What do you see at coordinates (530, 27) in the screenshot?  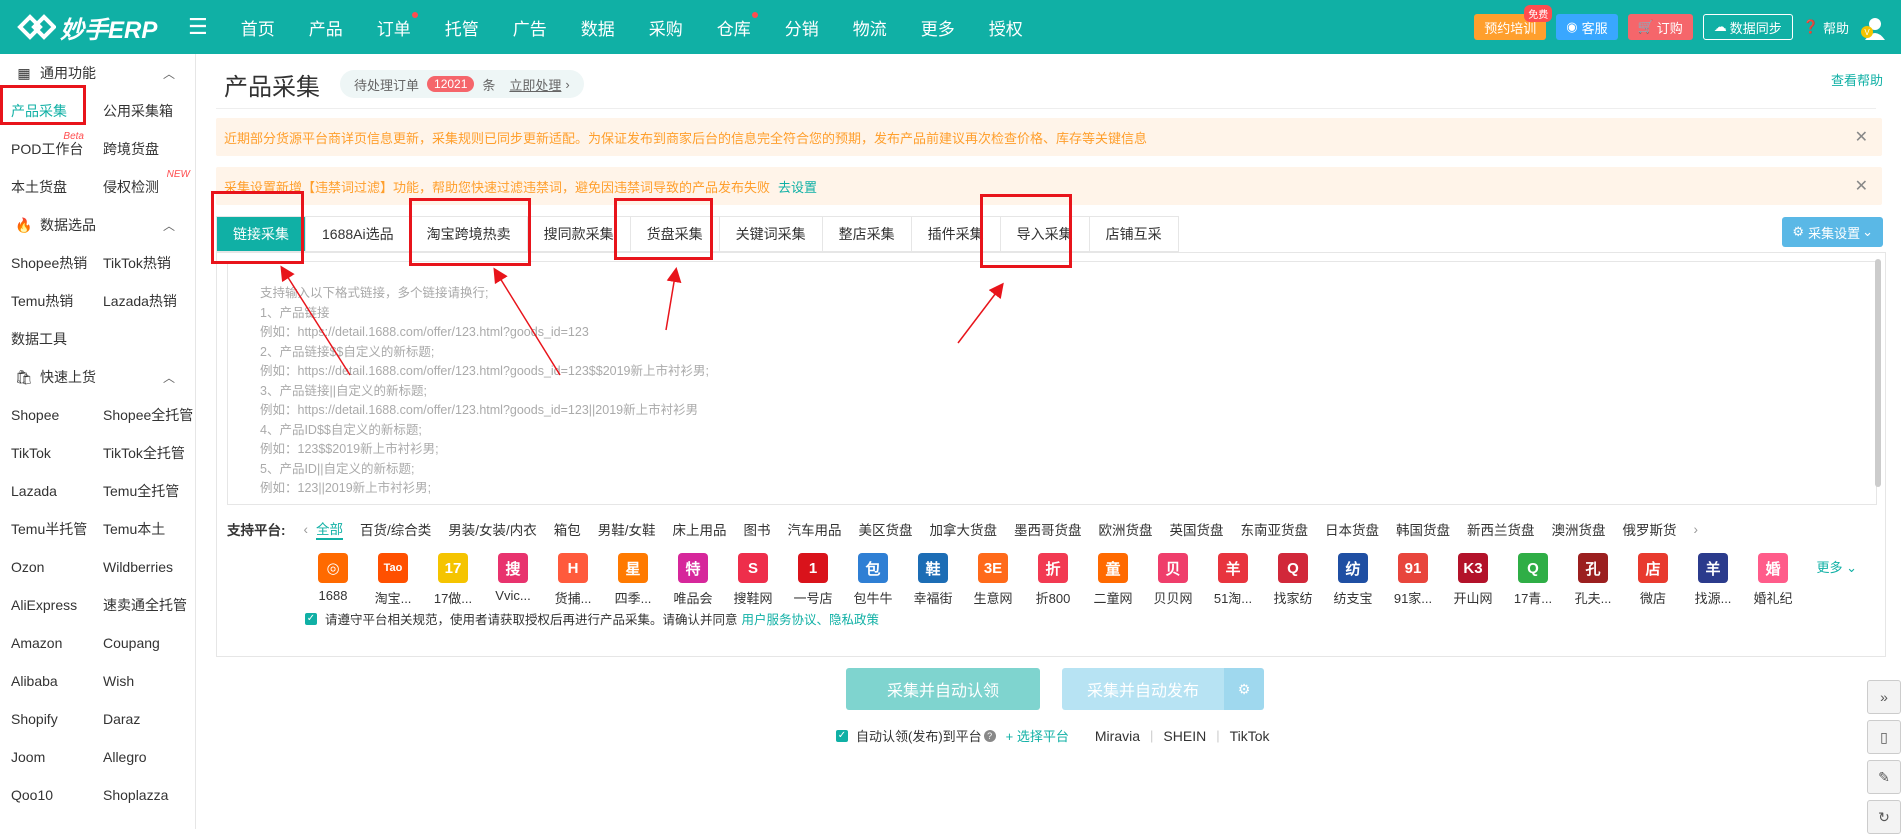 I see `nav-item-4: 广告` at bounding box center [530, 27].